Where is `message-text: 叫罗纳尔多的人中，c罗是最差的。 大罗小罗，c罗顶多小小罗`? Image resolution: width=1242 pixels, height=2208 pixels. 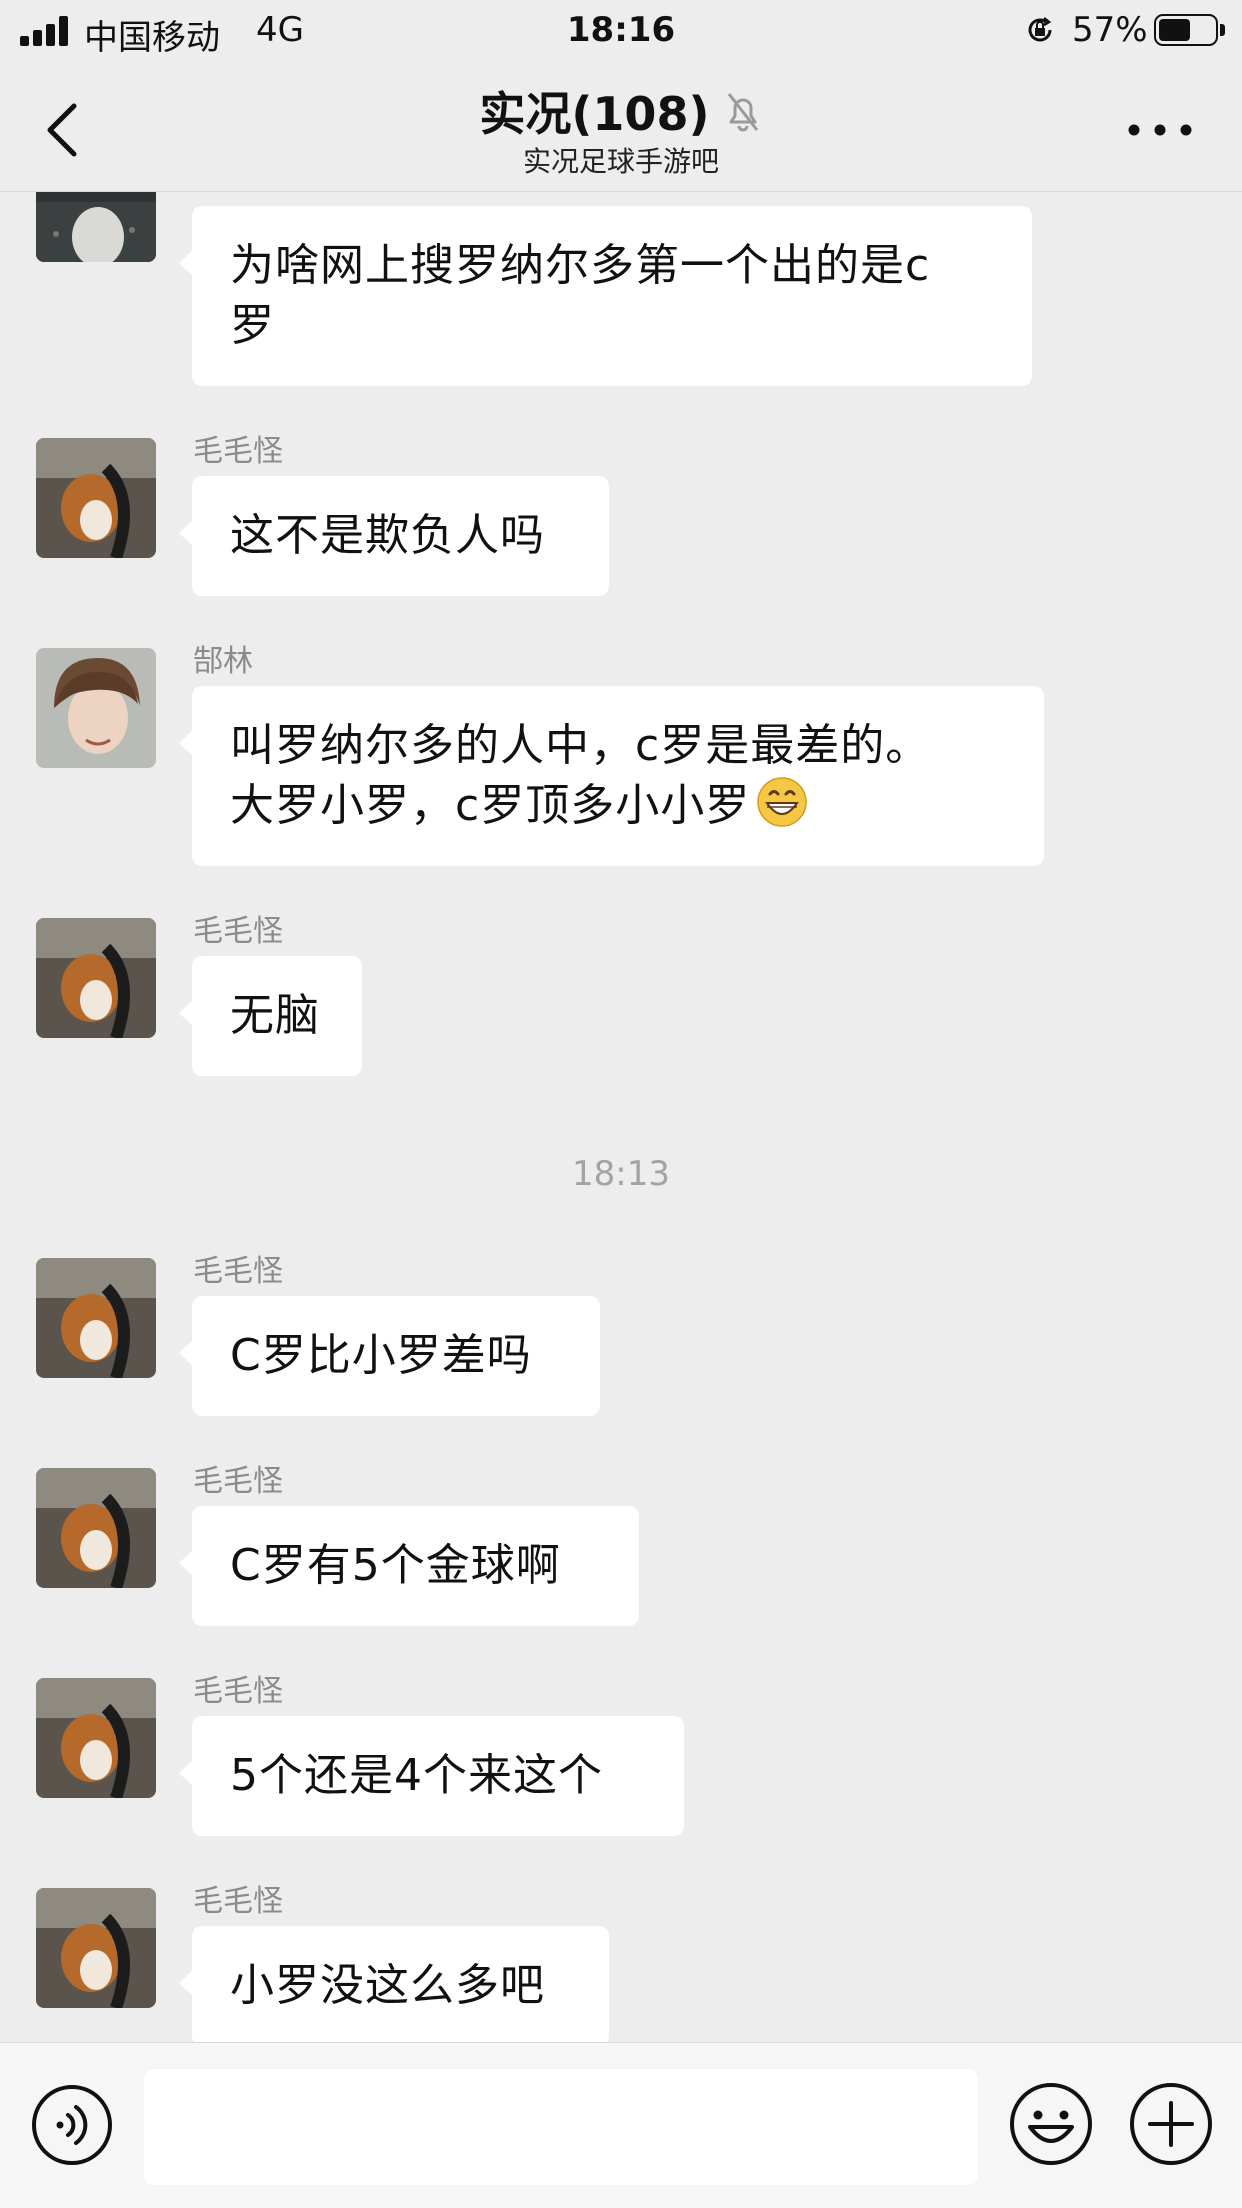
message-text: 叫罗纳尔多的人中，c罗是最差的。 大罗小罗，c罗顶多小小罗 is located at coordinates (580, 775).